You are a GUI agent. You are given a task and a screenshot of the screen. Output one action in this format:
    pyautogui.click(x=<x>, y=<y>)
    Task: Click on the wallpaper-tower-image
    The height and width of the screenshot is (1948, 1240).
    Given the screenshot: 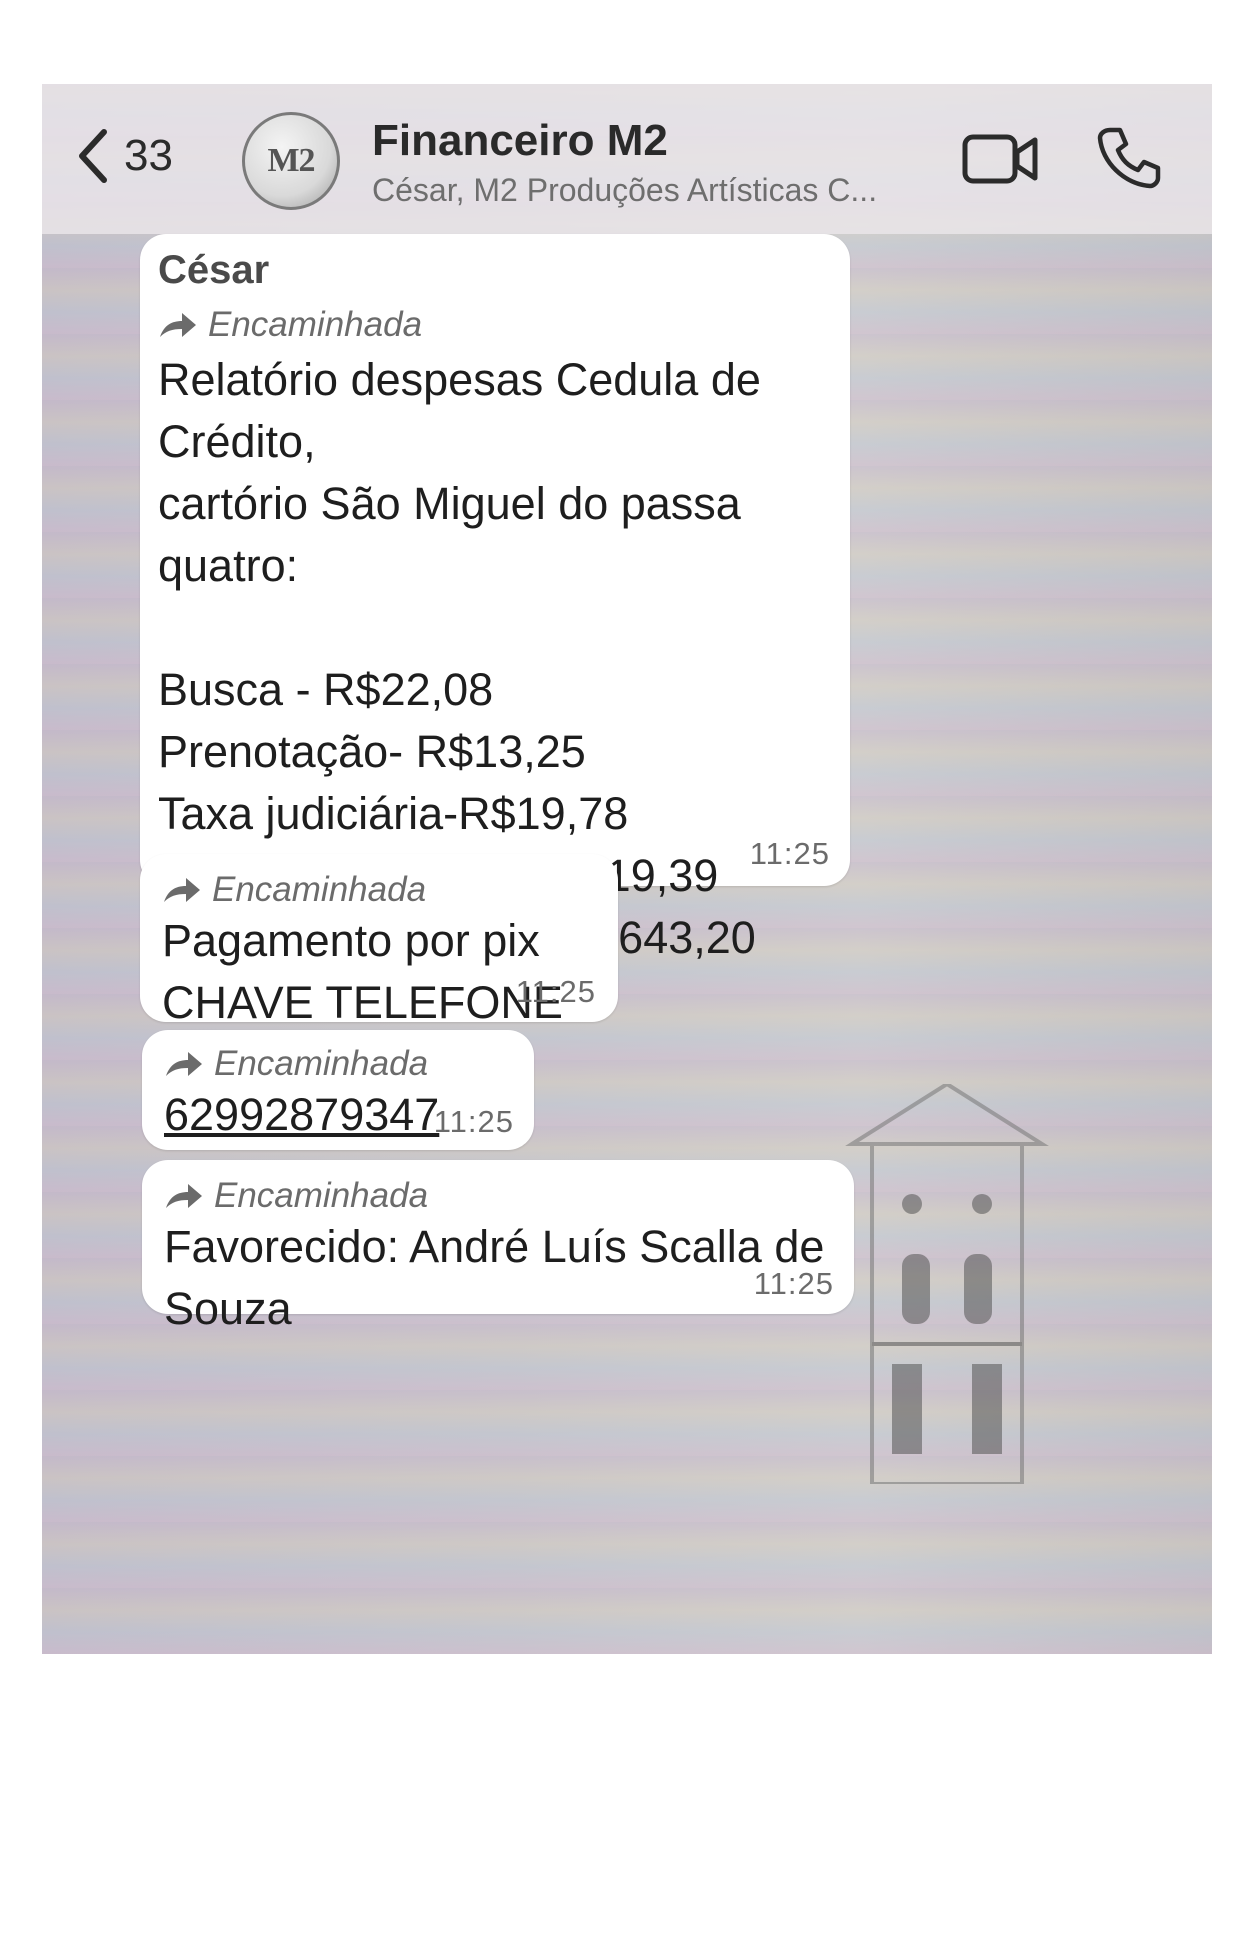 What is the action you would take?
    pyautogui.click(x=947, y=1284)
    